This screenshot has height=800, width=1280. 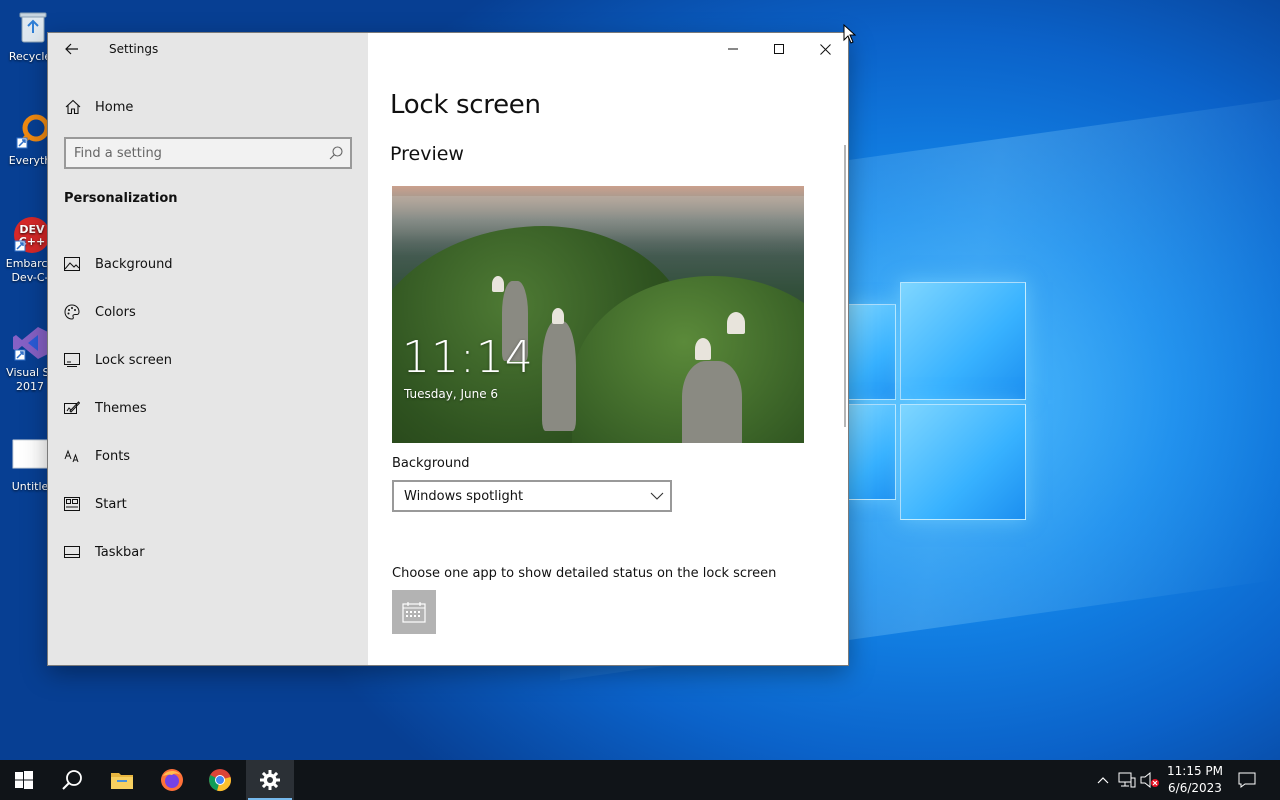 I want to click on taskbar-chrome, so click(x=220, y=780).